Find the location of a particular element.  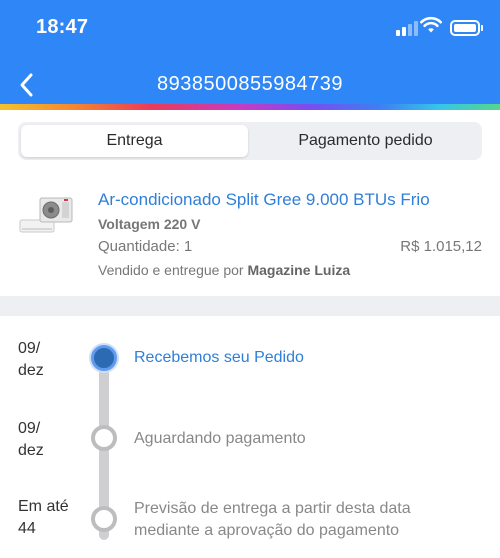

status-time: 18:47 is located at coordinates (62, 27).